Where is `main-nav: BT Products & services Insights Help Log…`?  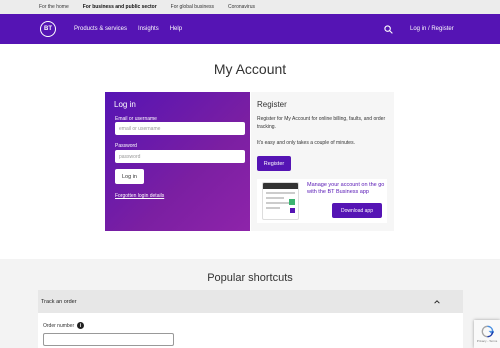
main-nav: BT Products & services Insights Help Log… is located at coordinates (250, 29).